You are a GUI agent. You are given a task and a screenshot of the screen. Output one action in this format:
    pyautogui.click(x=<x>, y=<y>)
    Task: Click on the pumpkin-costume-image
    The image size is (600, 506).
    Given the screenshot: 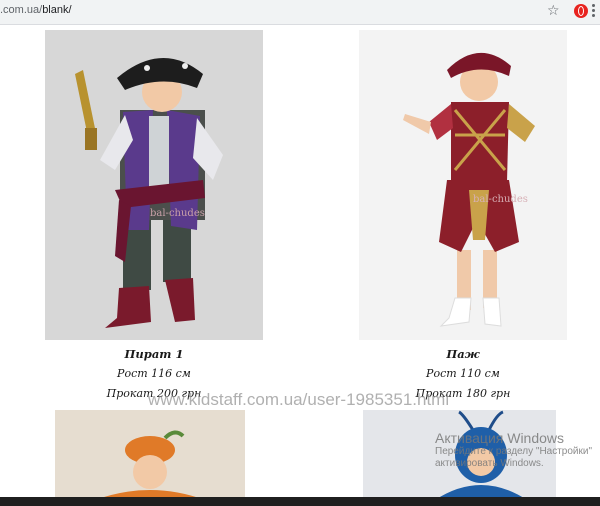 What is the action you would take?
    pyautogui.click(x=150, y=455)
    